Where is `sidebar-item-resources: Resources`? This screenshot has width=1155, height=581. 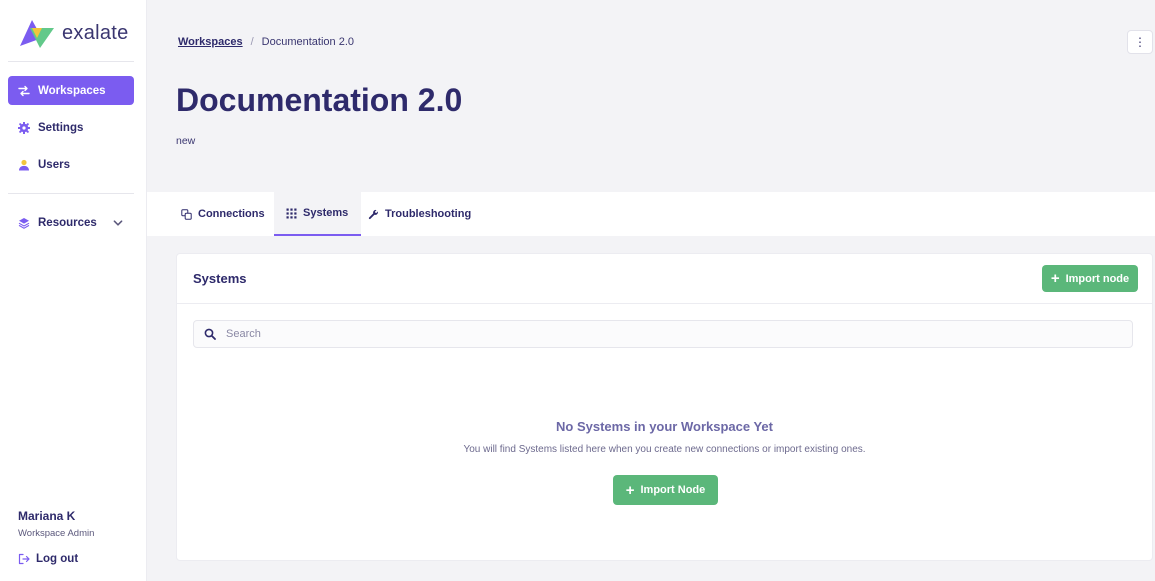
sidebar-item-resources: Resources is located at coordinates (71, 222).